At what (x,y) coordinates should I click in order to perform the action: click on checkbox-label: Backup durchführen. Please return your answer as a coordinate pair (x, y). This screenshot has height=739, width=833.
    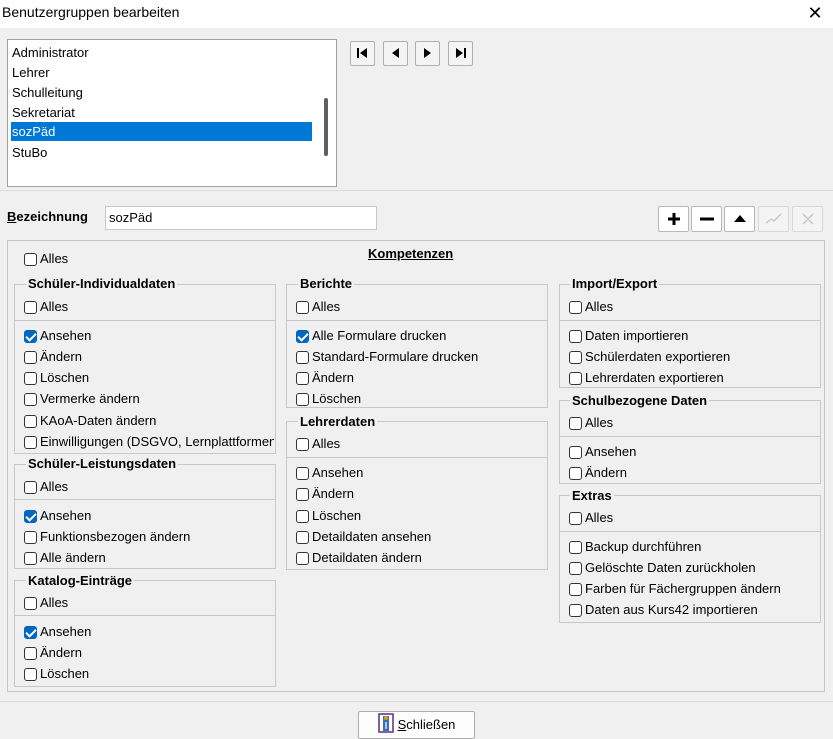
    Looking at the image, I should click on (643, 546).